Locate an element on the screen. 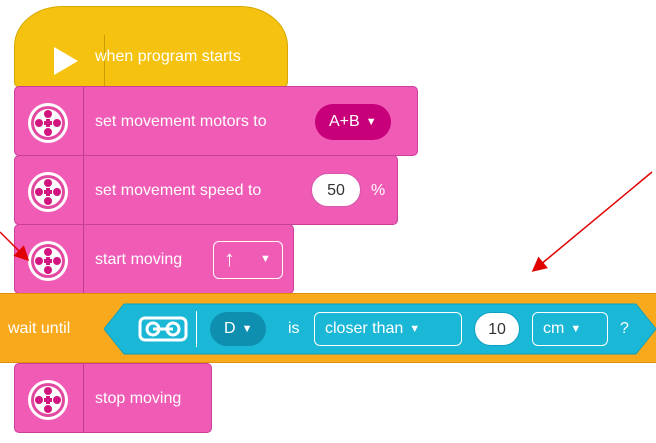 This screenshot has width=656, height=443. set-movement-speed-block: set movement speed to 50 % is located at coordinates (206, 190).